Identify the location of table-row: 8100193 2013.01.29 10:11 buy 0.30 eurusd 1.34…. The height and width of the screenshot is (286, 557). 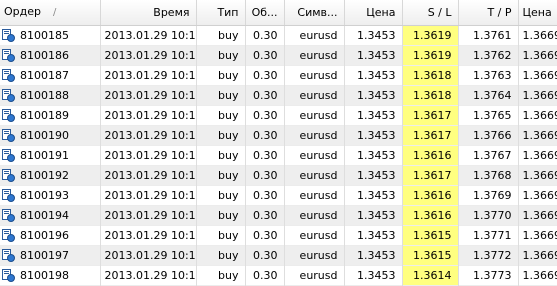
(278, 195).